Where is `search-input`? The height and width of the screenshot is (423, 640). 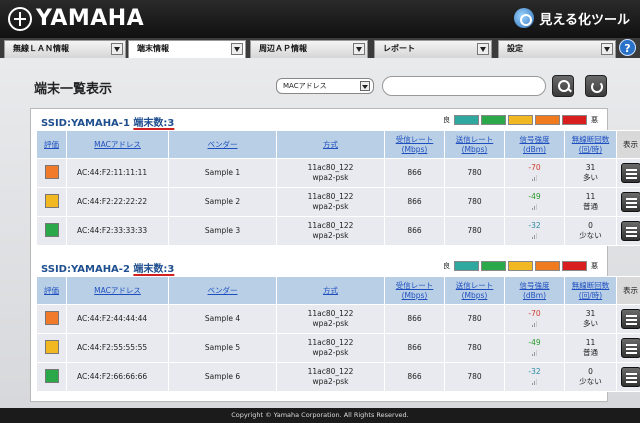
search-input is located at coordinates (464, 86).